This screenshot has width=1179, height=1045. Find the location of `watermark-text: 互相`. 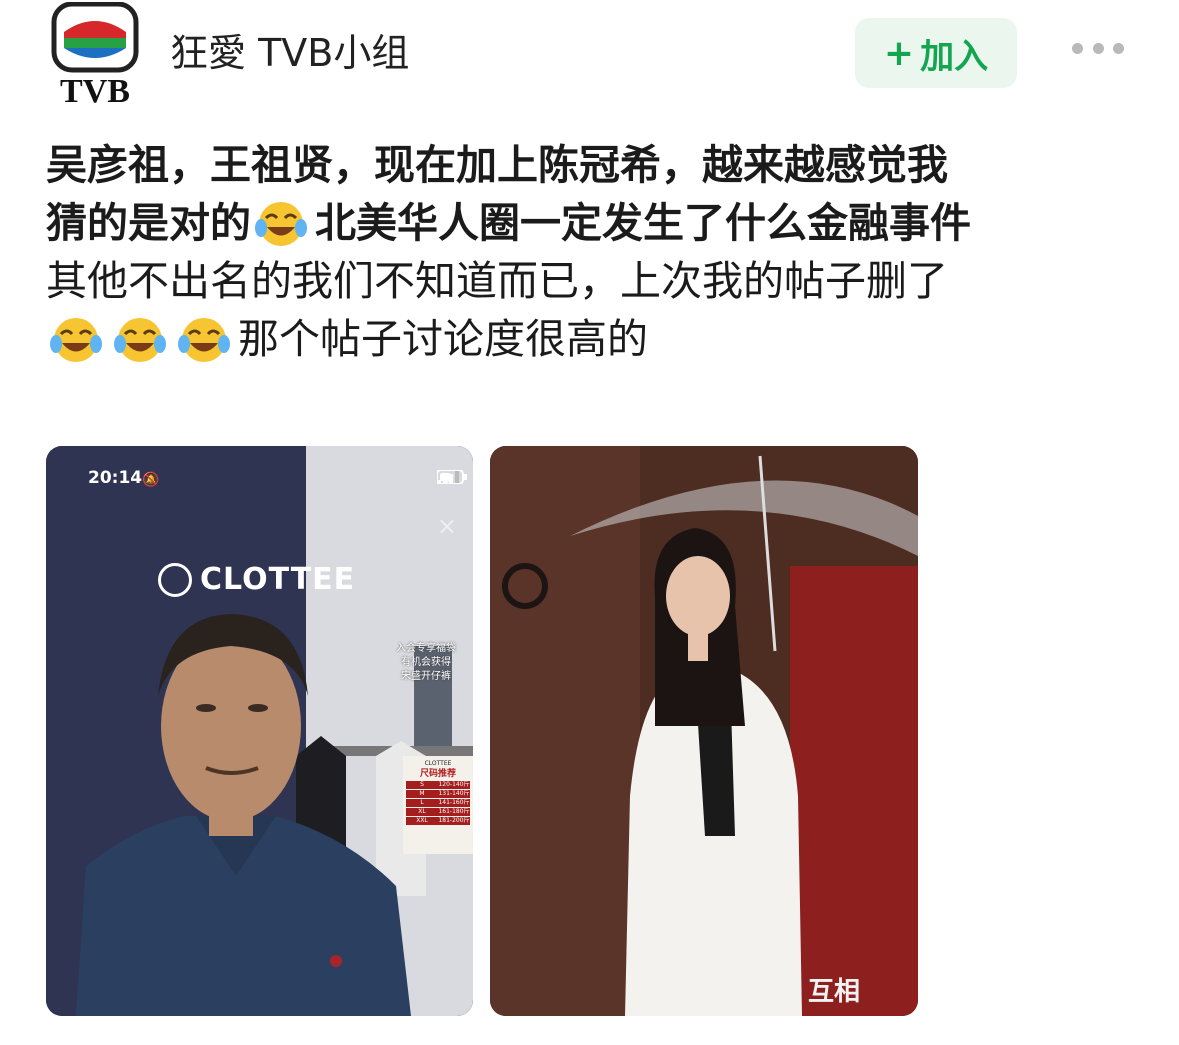

watermark-text: 互相 is located at coordinates (834, 992).